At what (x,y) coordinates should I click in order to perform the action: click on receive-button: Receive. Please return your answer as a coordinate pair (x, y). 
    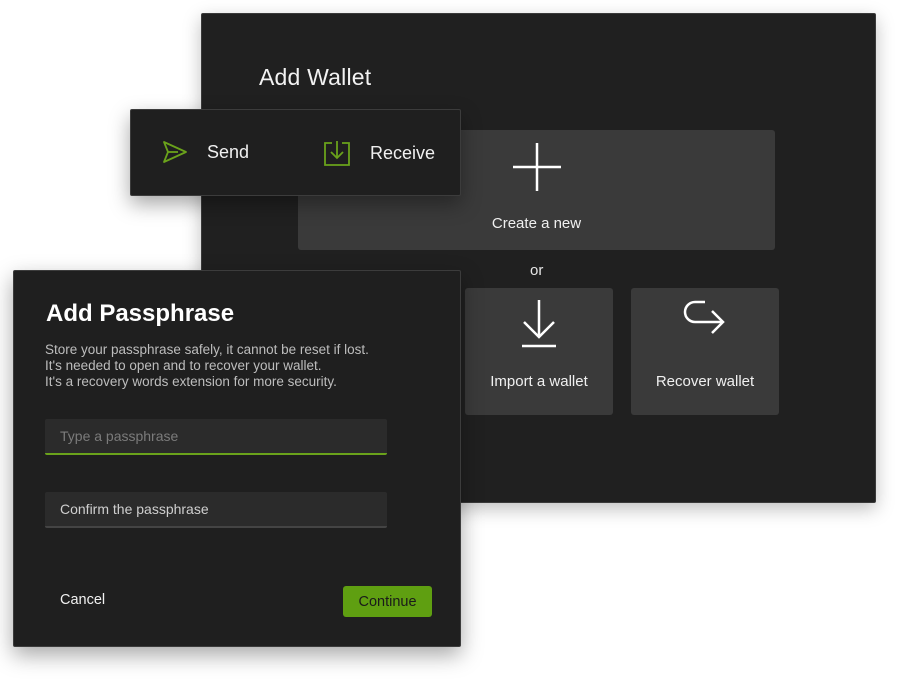
    Looking at the image, I should click on (379, 153).